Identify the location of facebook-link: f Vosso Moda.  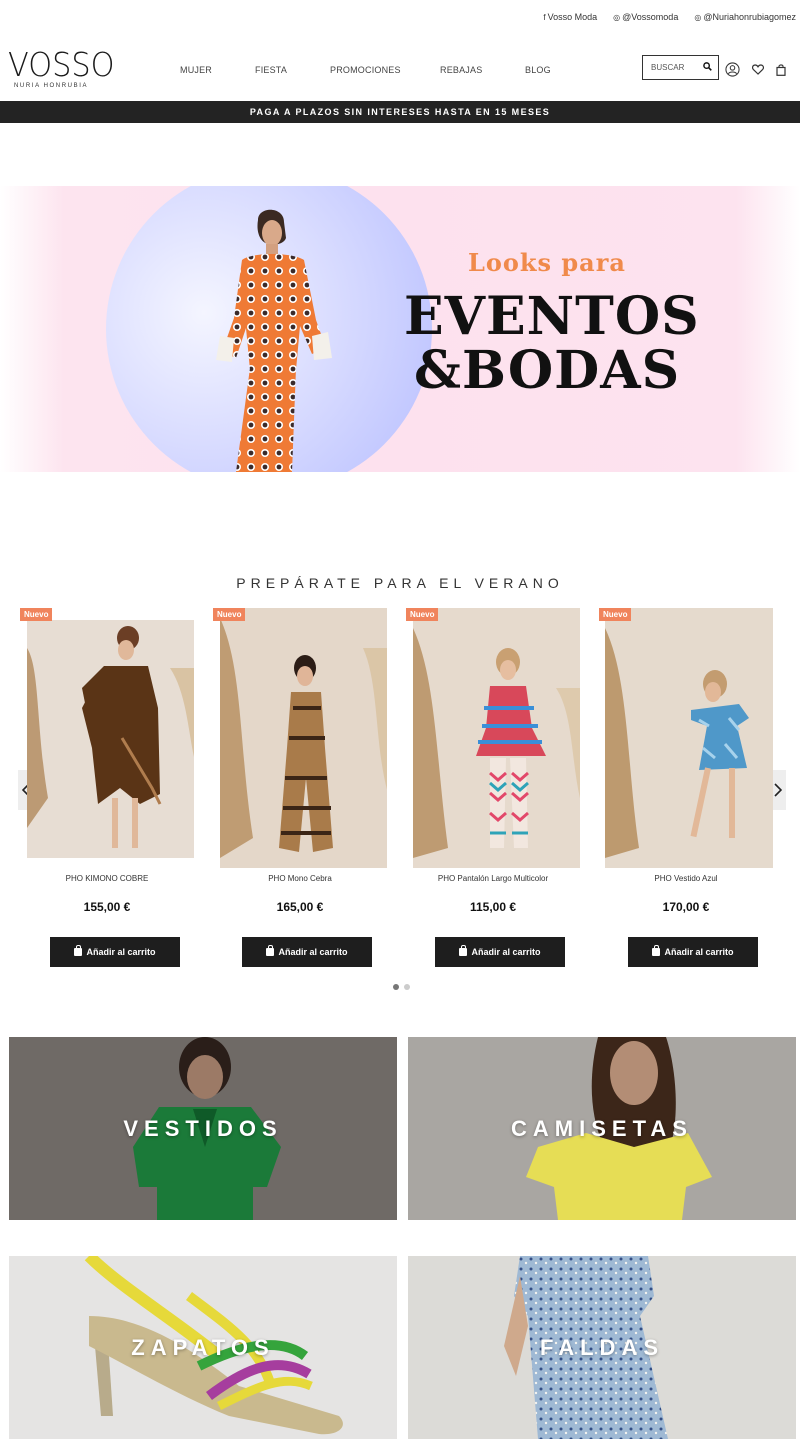
(570, 17).